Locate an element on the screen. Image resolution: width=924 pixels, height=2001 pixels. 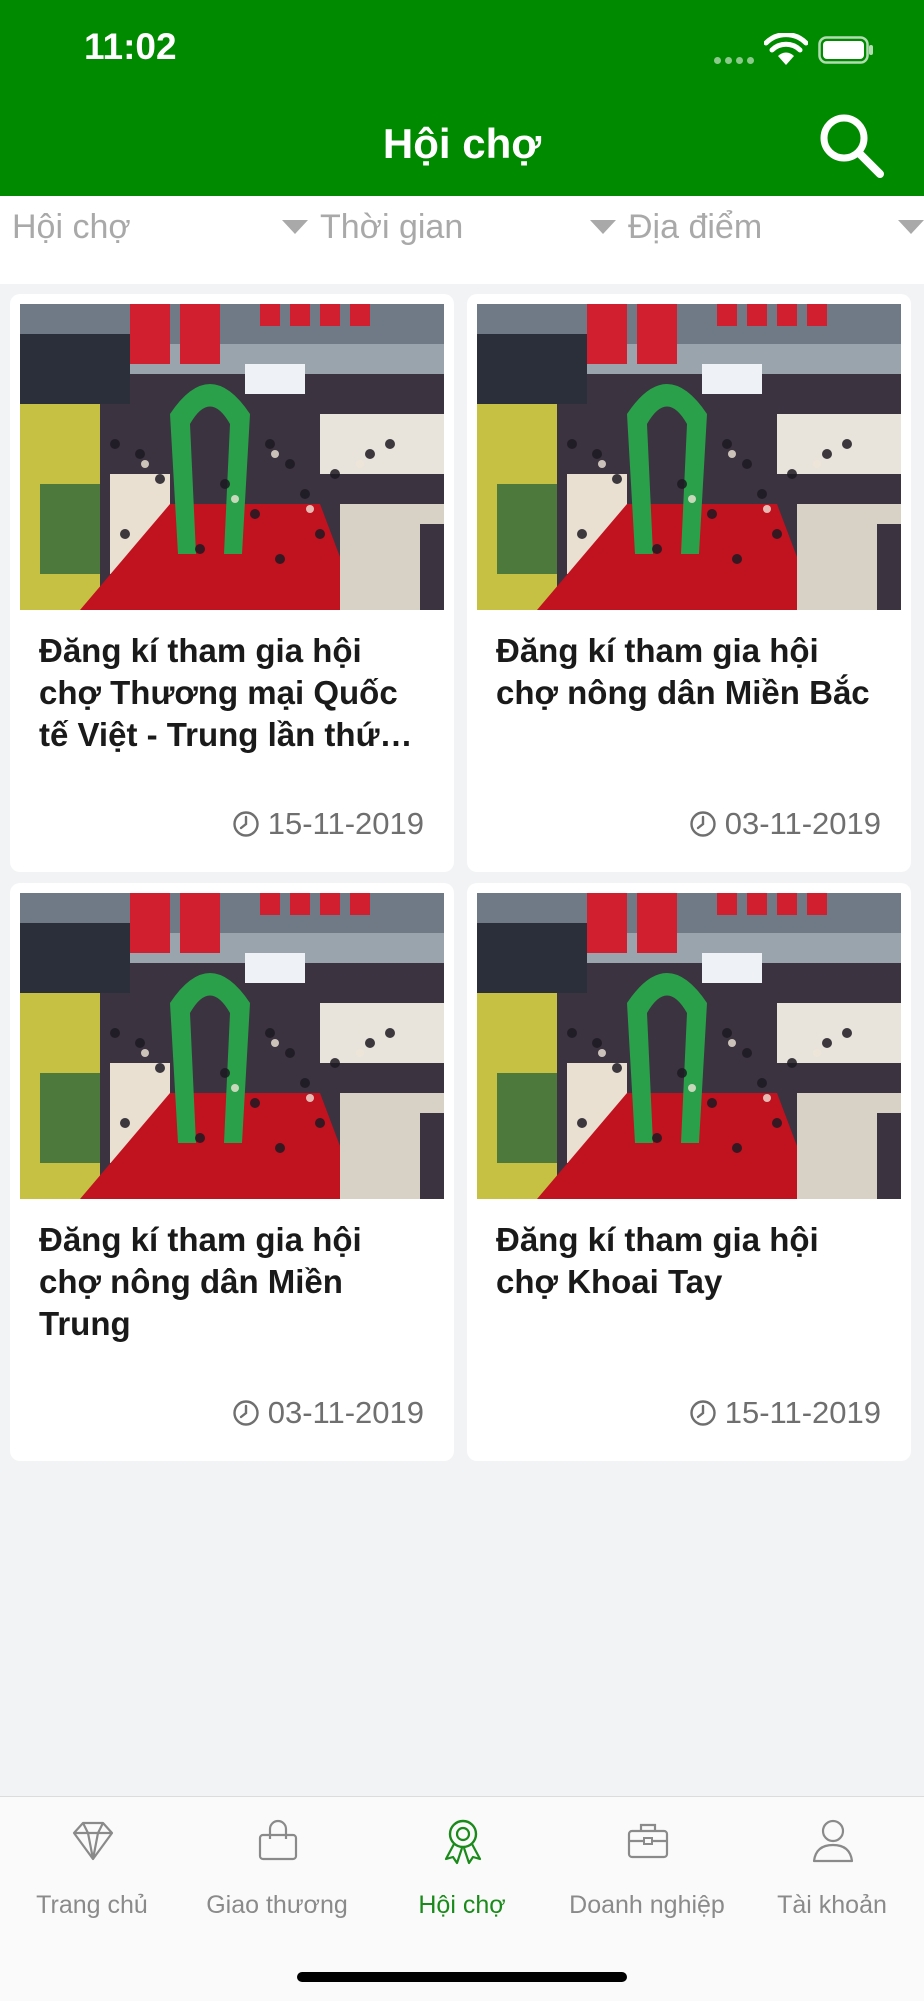
wifi-icon is located at coordinates (786, 49).